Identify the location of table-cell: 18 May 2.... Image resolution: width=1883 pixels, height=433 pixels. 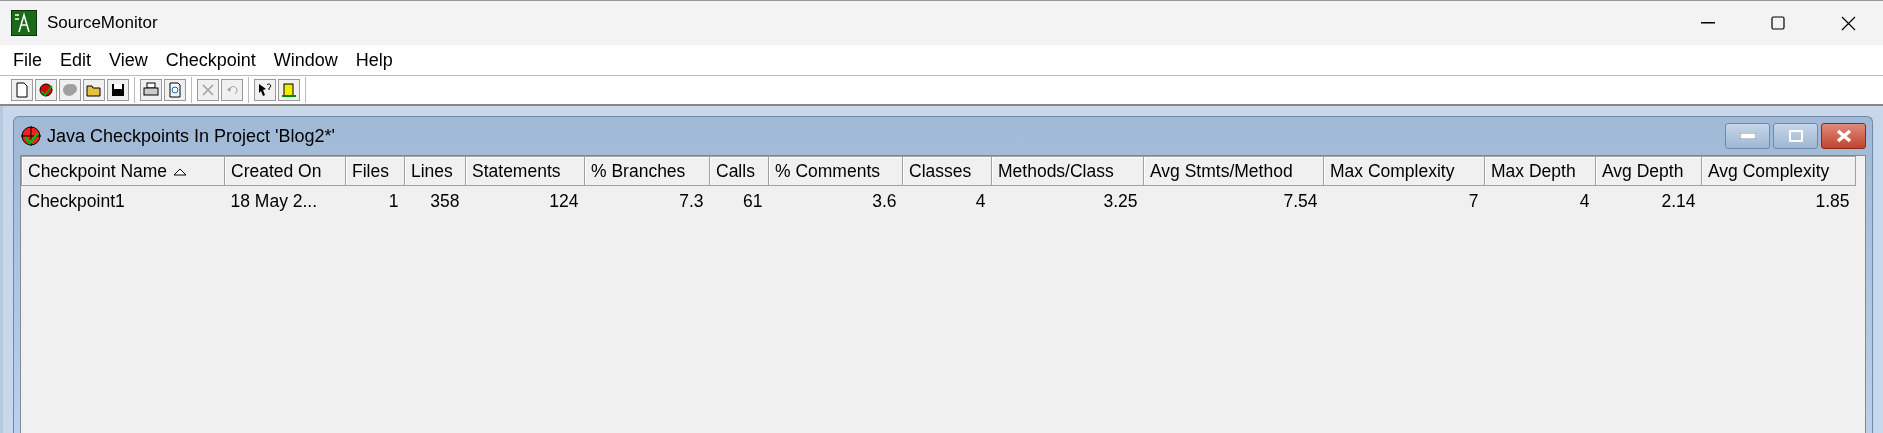
(285, 200).